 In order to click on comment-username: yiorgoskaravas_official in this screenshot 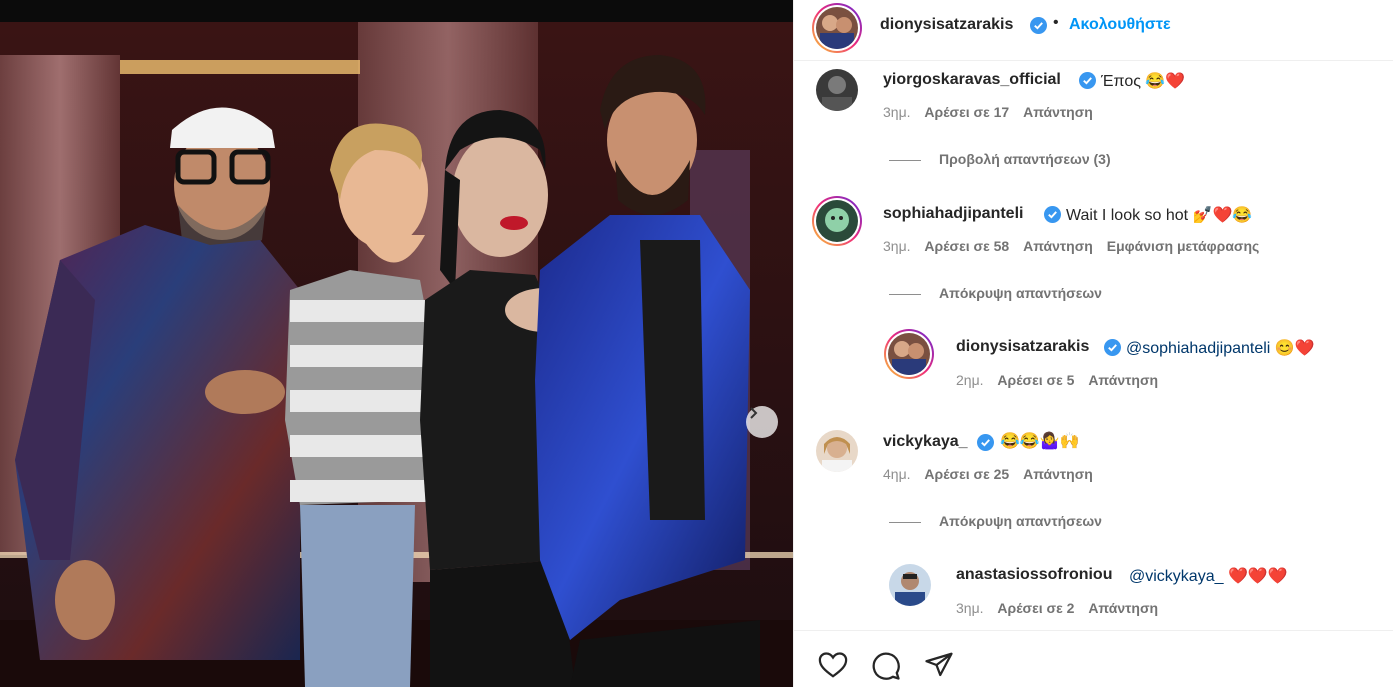, I will do `click(972, 80)`.